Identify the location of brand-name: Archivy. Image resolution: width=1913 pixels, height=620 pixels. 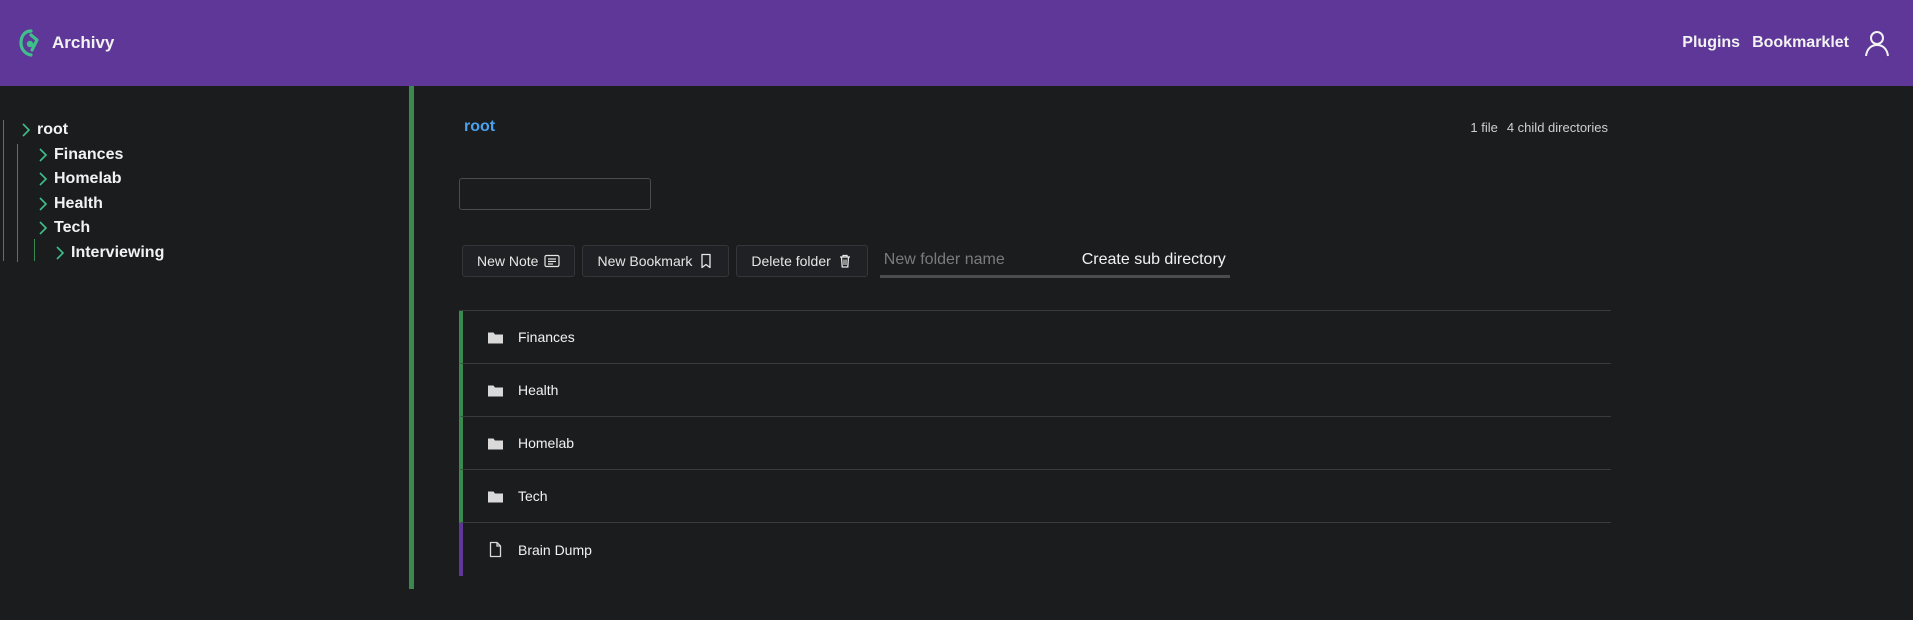
(83, 42).